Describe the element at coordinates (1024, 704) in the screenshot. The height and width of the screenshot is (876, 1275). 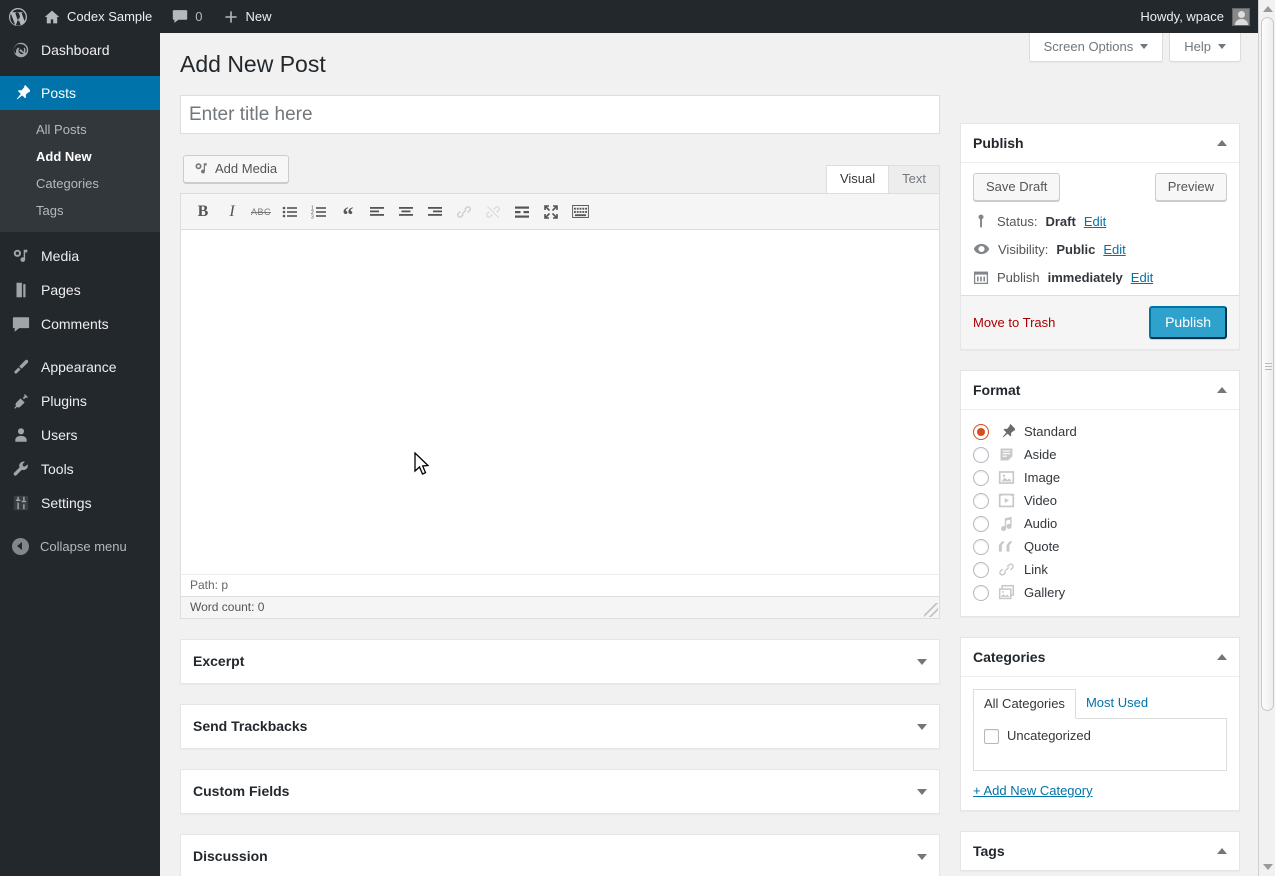
I see `tab-all-categories: All Categories` at that location.